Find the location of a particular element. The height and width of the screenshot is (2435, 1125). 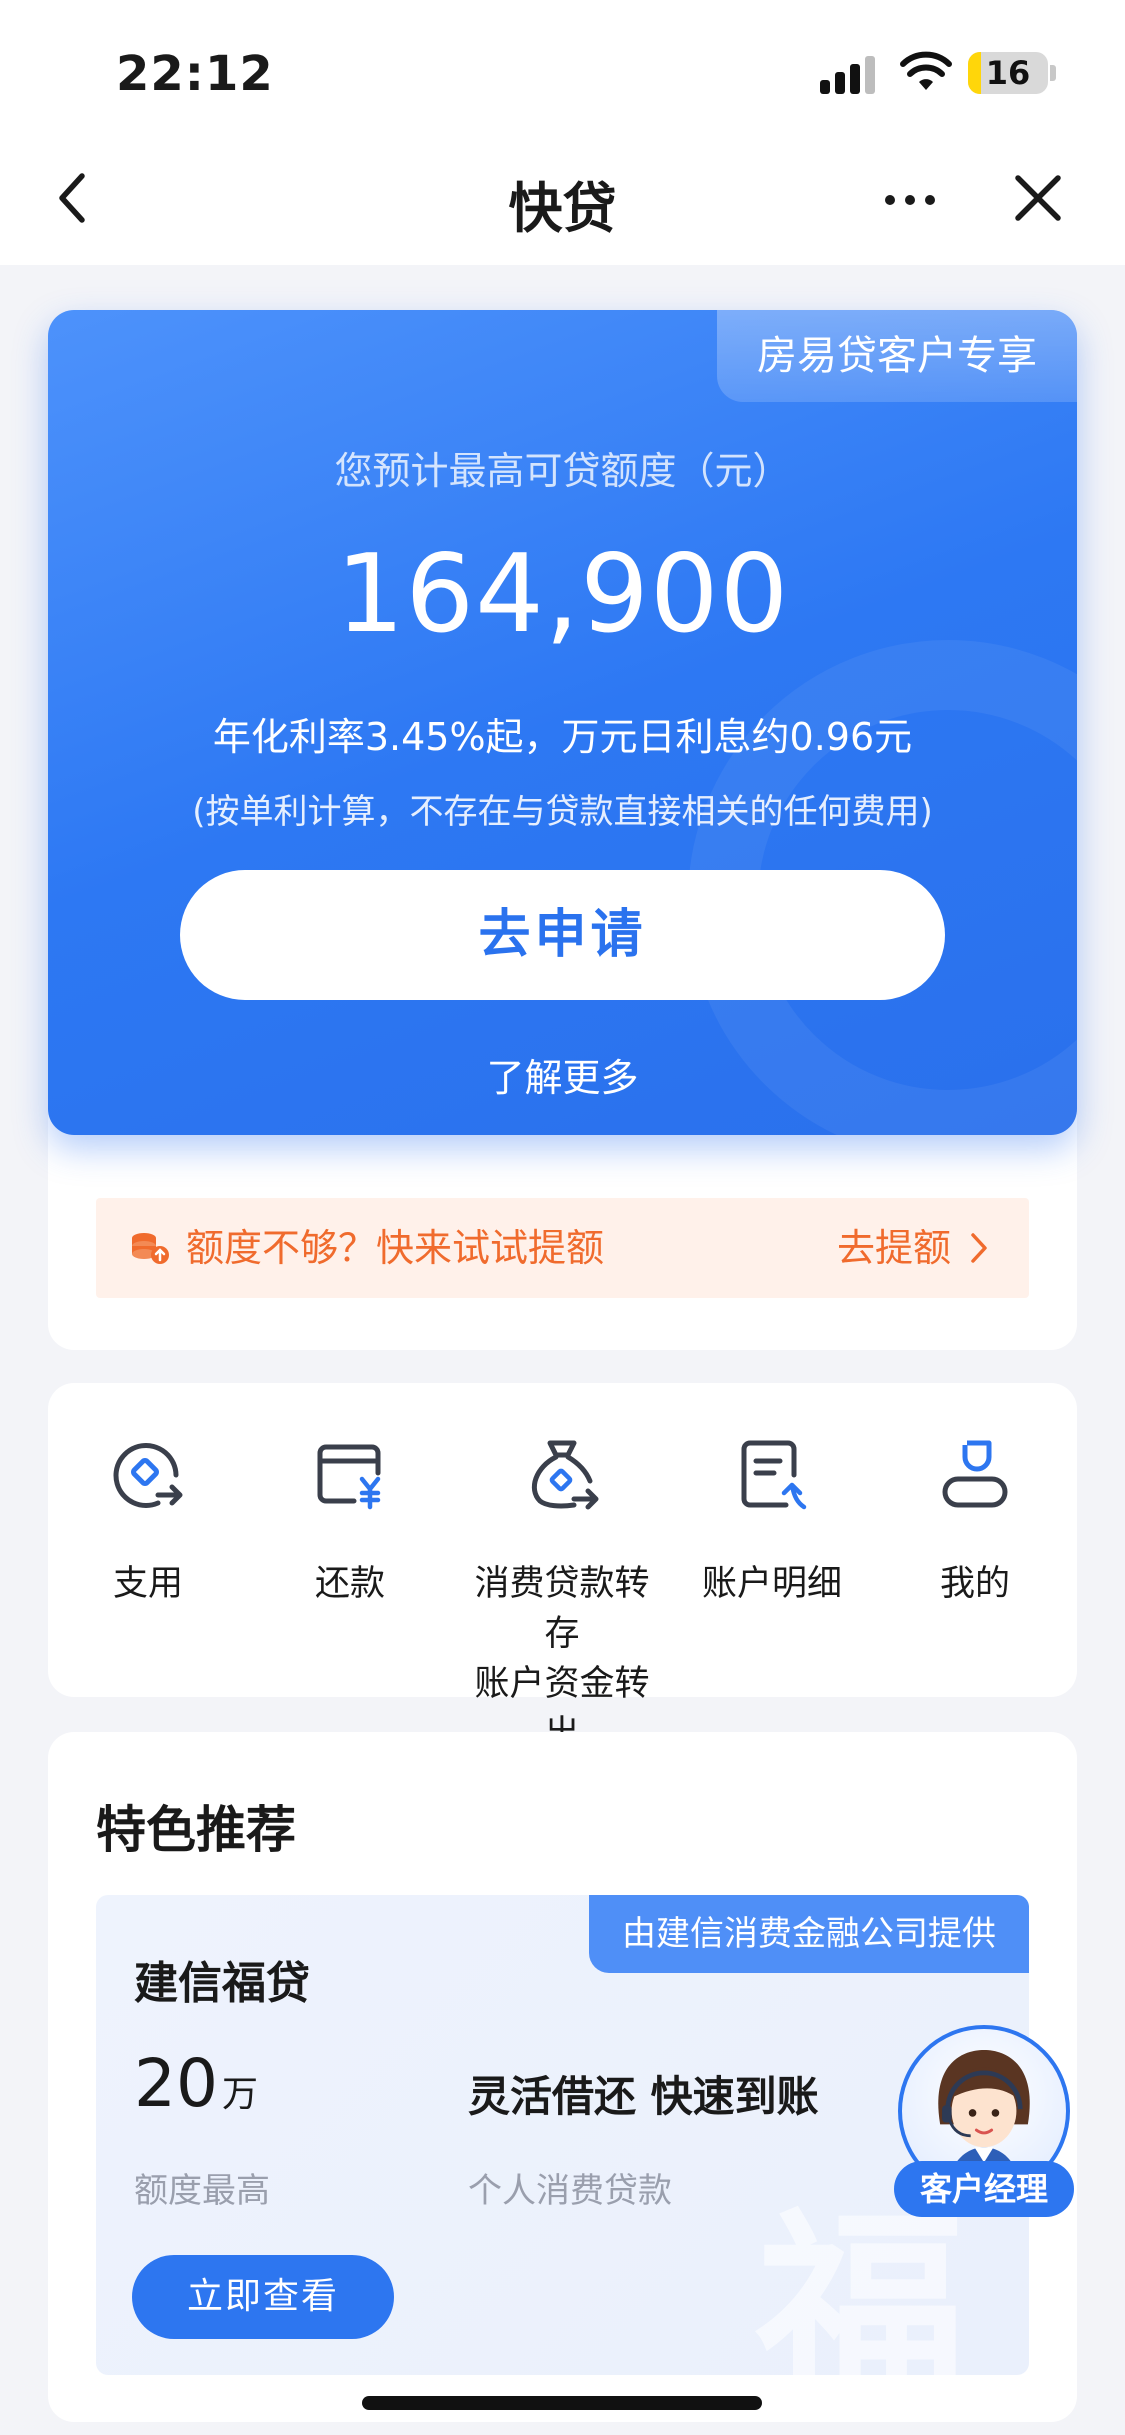

svg-text: 福 is located at coordinates (860, 2285).